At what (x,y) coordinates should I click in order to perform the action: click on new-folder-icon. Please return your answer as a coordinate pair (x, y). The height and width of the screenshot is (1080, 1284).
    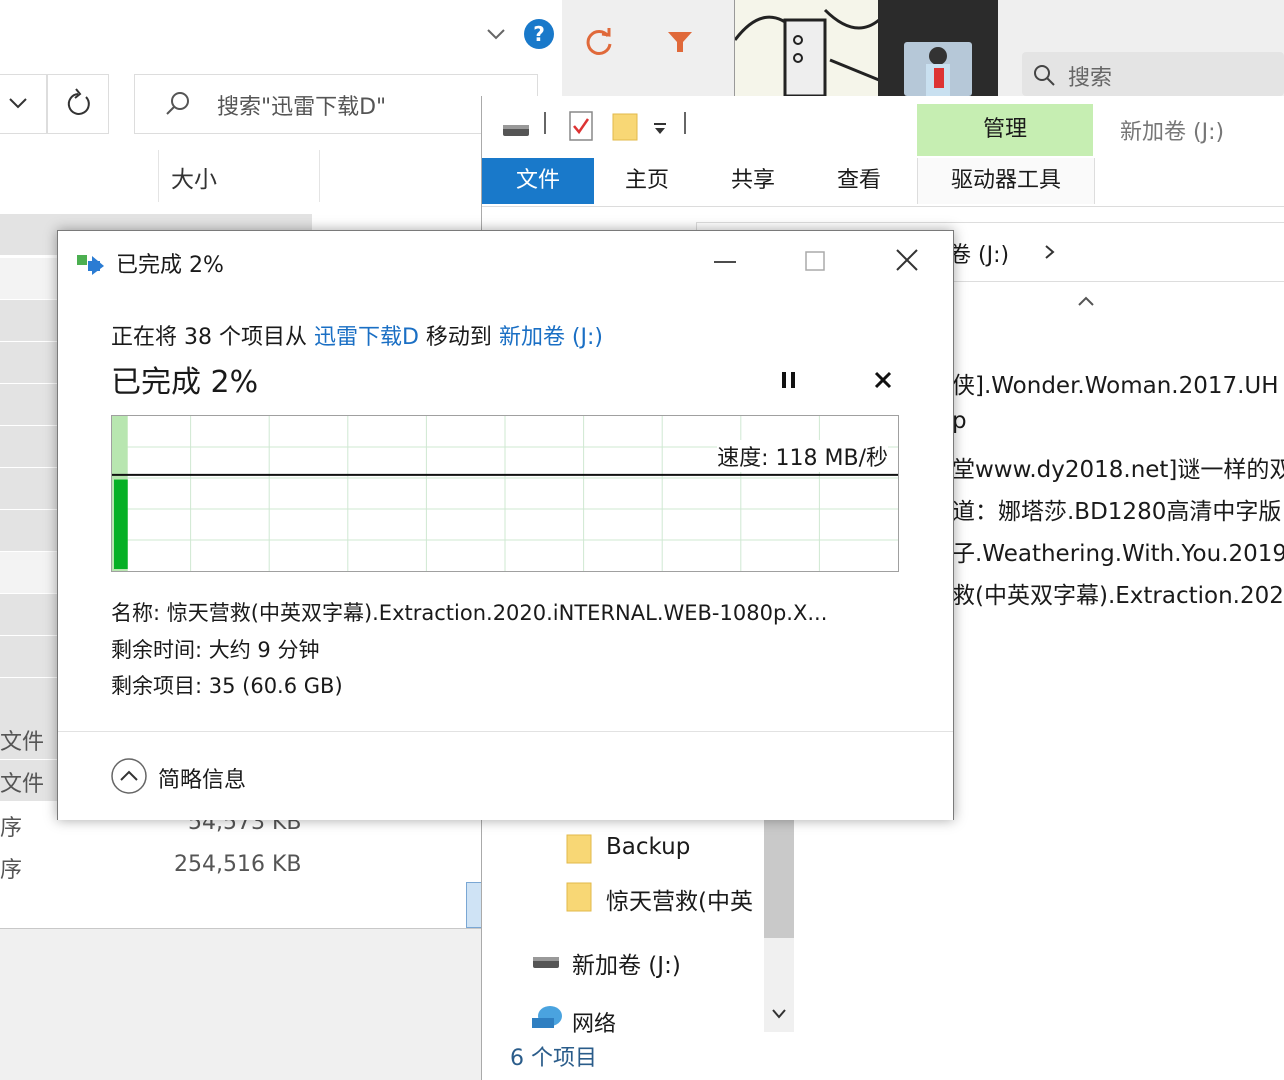
    Looking at the image, I should click on (625, 126).